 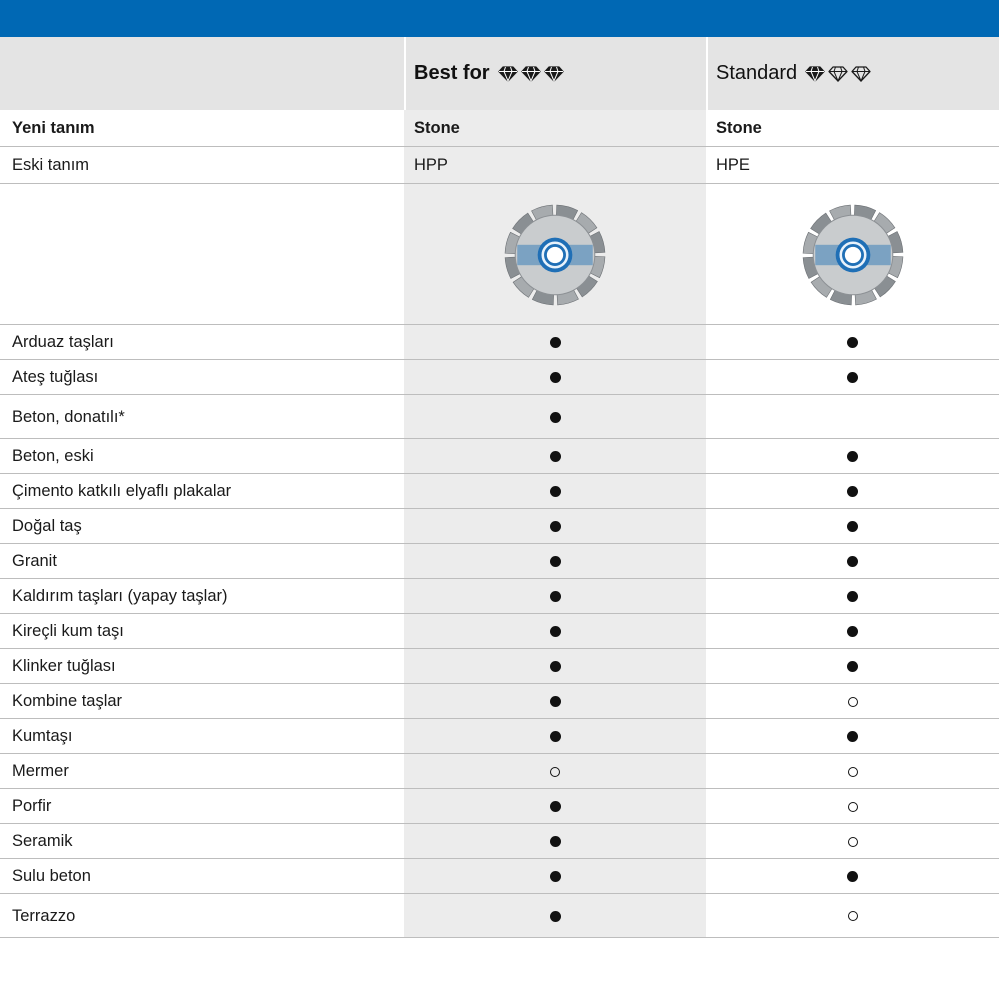 What do you see at coordinates (32, 806) in the screenshot?
I see `material-name: Porfir` at bounding box center [32, 806].